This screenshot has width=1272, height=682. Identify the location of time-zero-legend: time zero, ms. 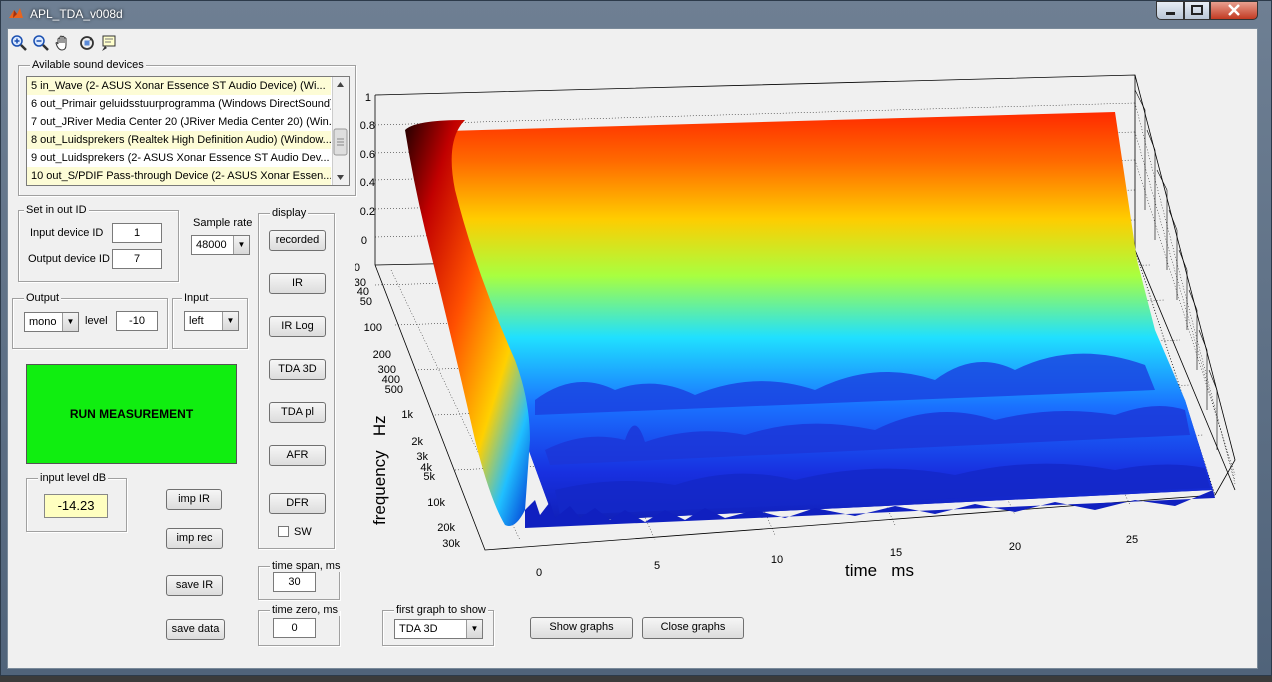
(305, 610).